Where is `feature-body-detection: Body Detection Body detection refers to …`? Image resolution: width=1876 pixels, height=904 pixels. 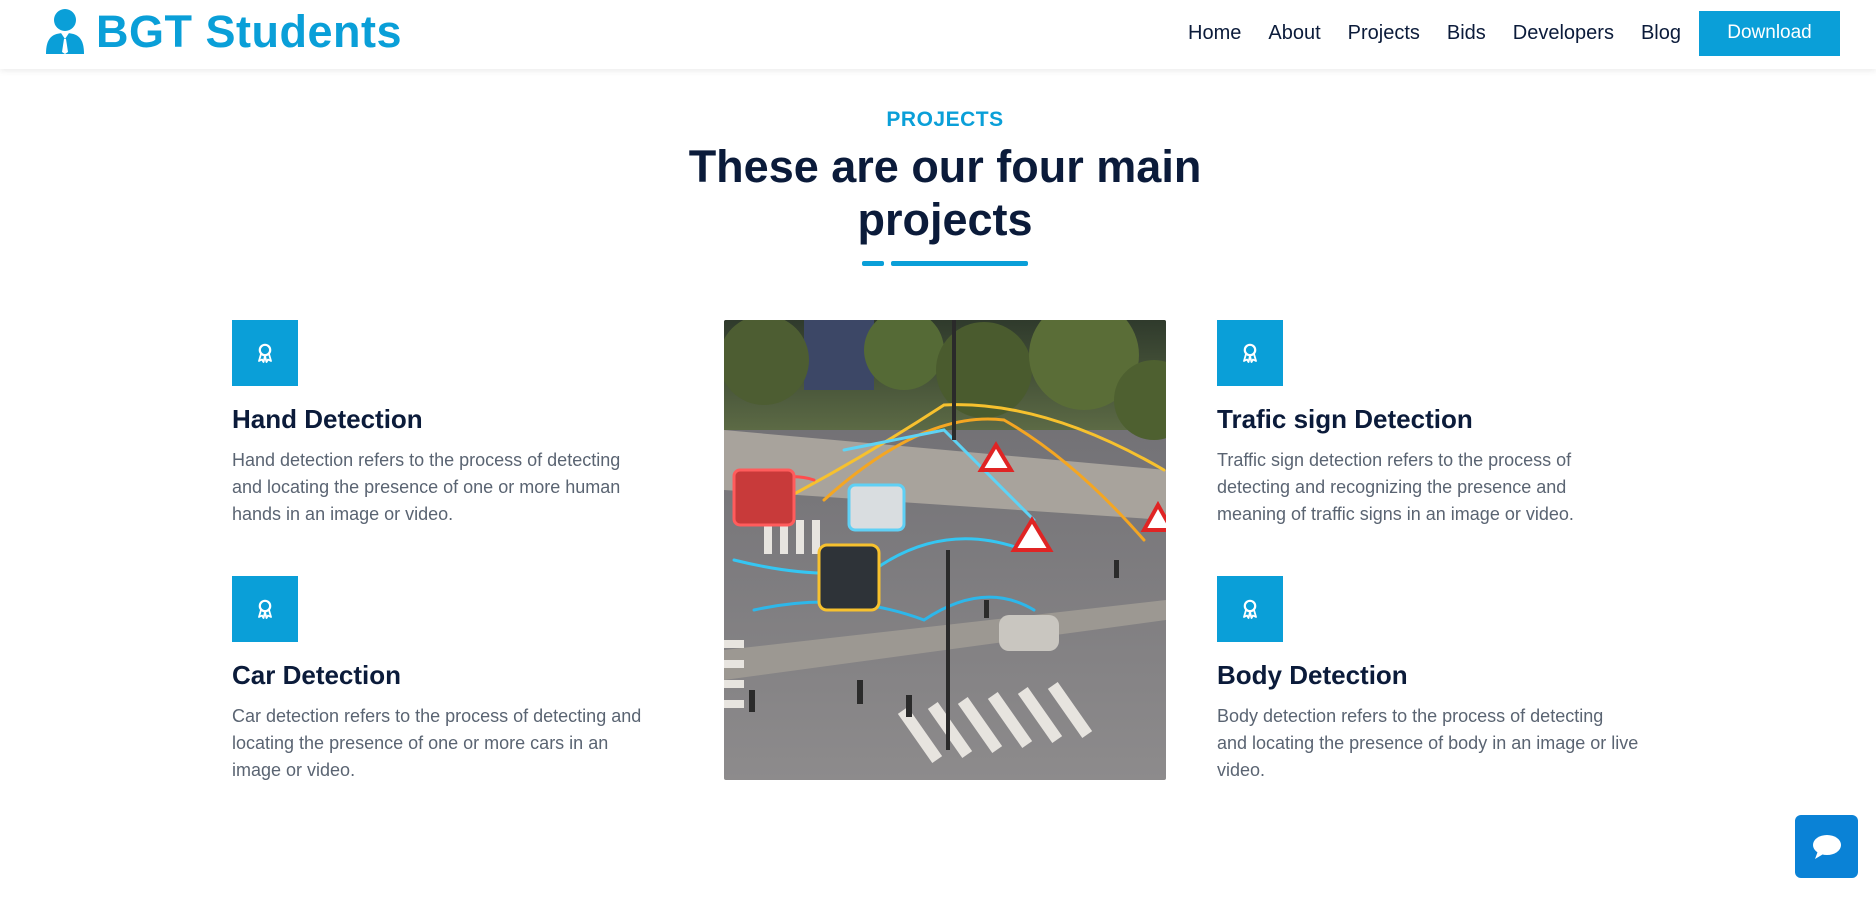 feature-body-detection: Body Detection Body detection refers to … is located at coordinates (1442, 680).